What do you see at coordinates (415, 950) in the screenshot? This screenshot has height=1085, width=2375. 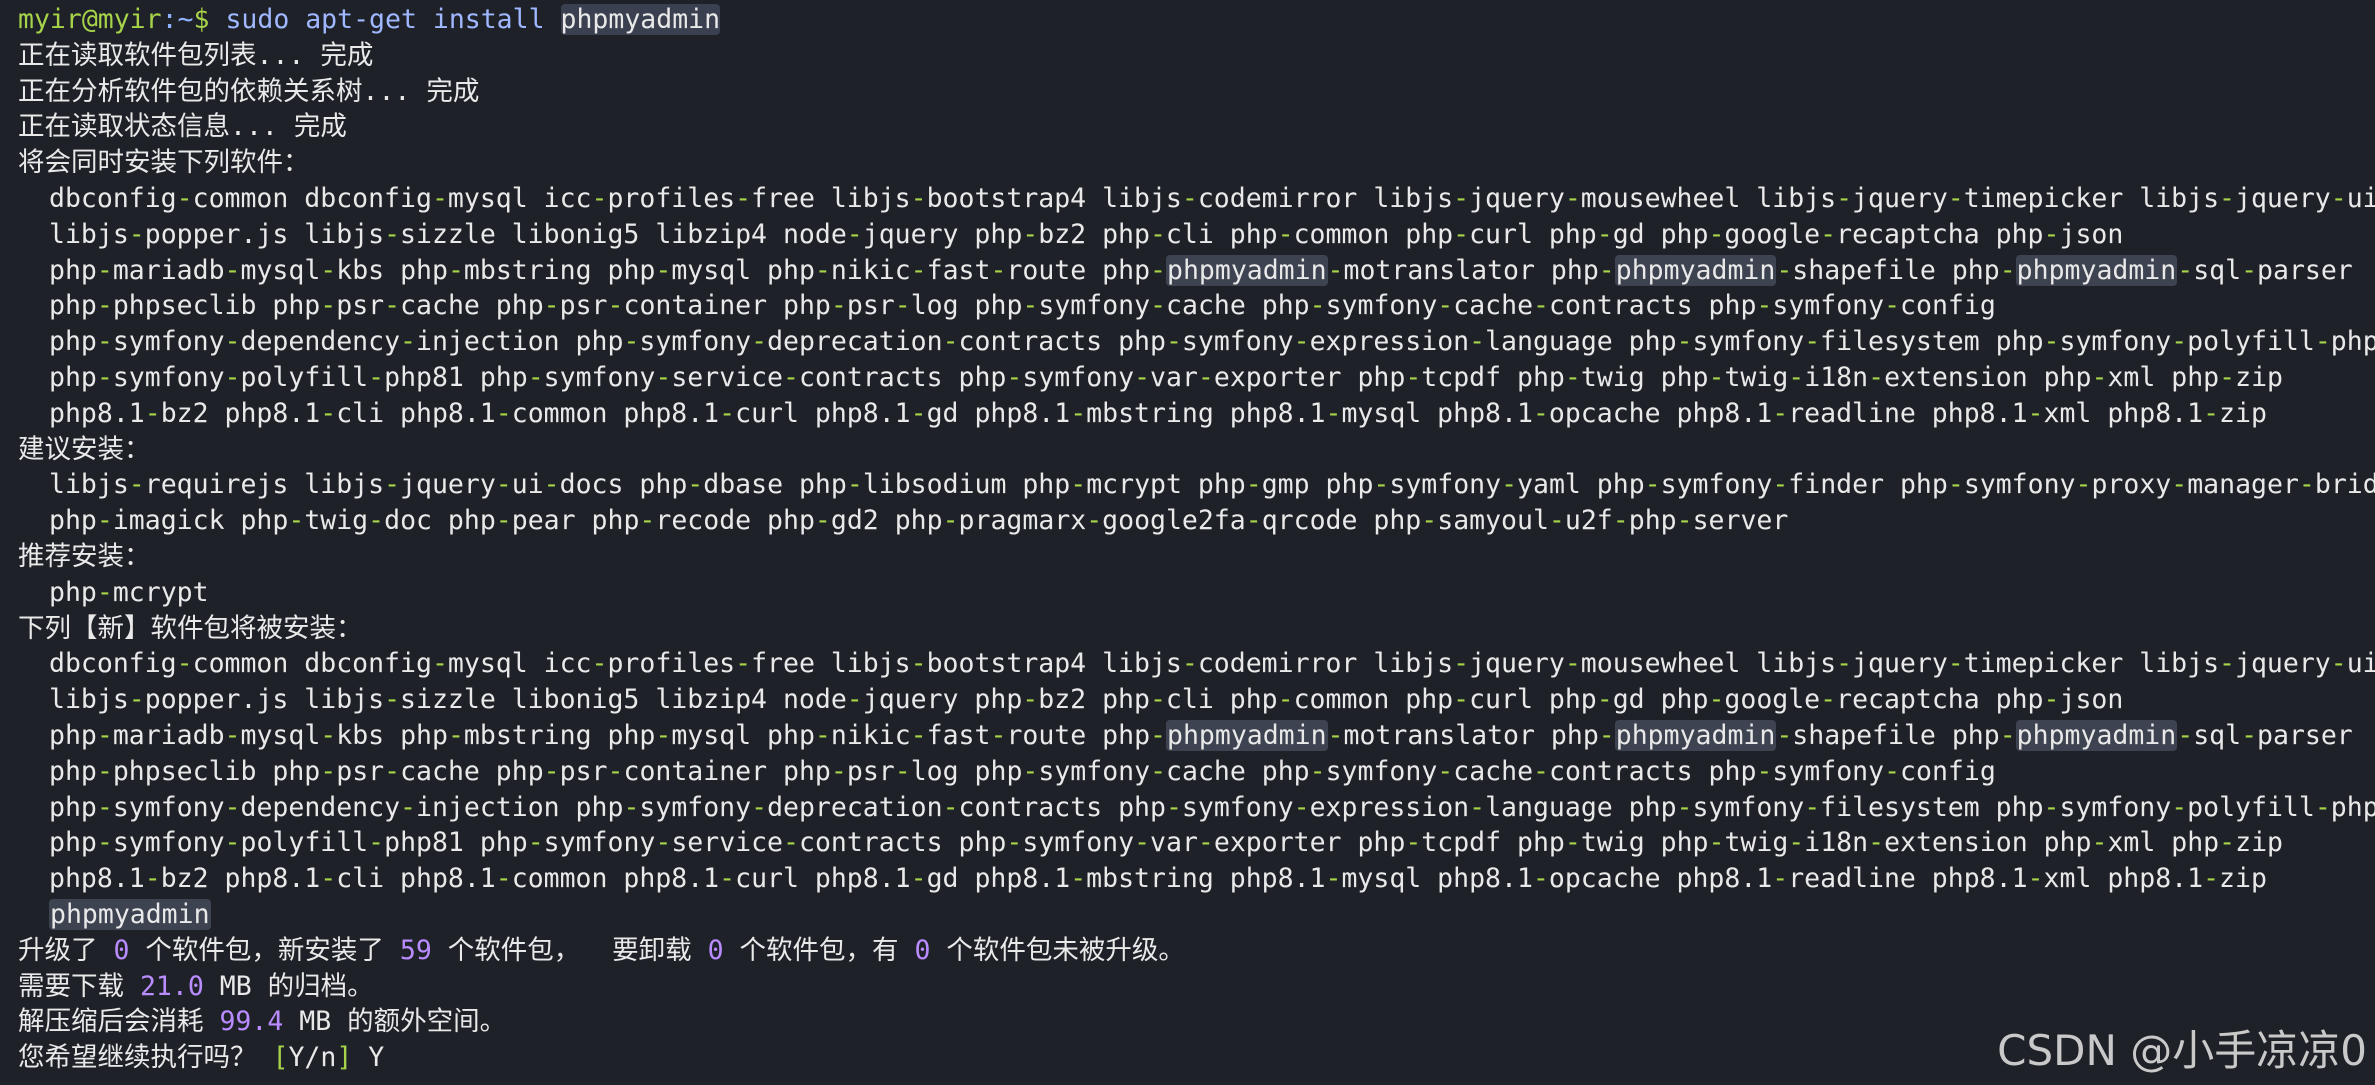 I see `newly-installed-count: 59` at bounding box center [415, 950].